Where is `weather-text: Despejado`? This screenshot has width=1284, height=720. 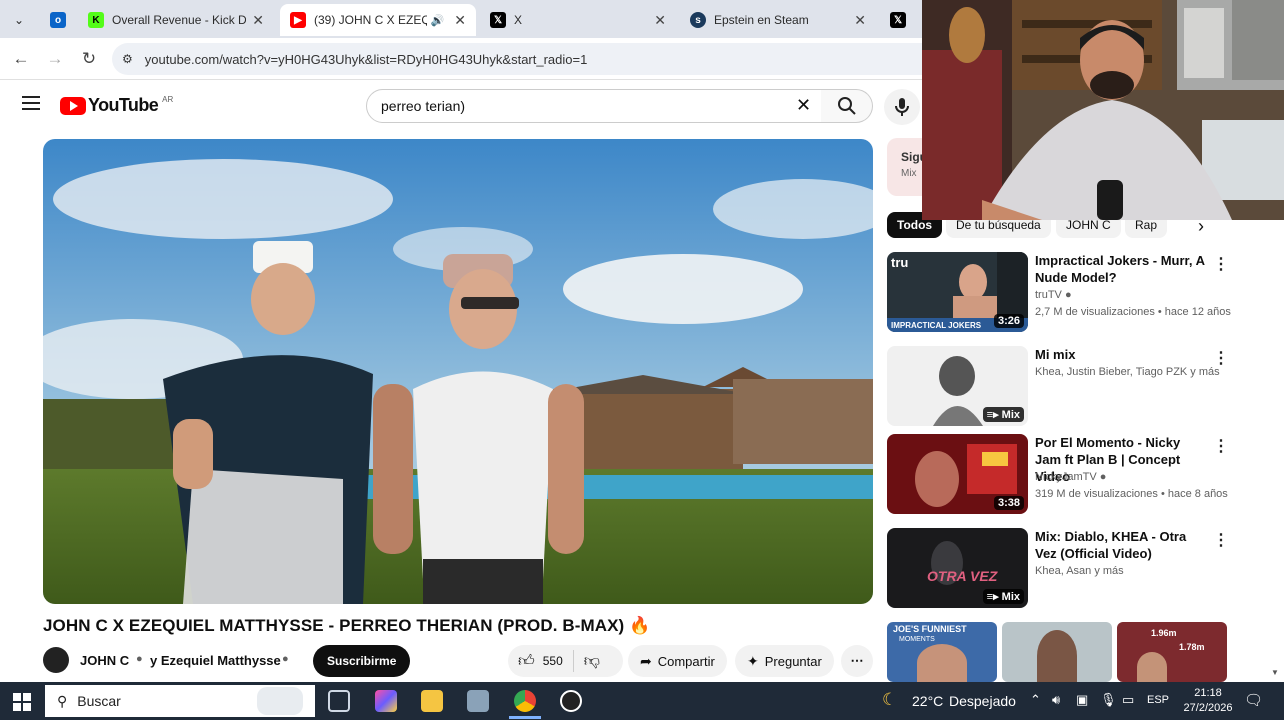
weather-text: Despejado is located at coordinates (982, 701).